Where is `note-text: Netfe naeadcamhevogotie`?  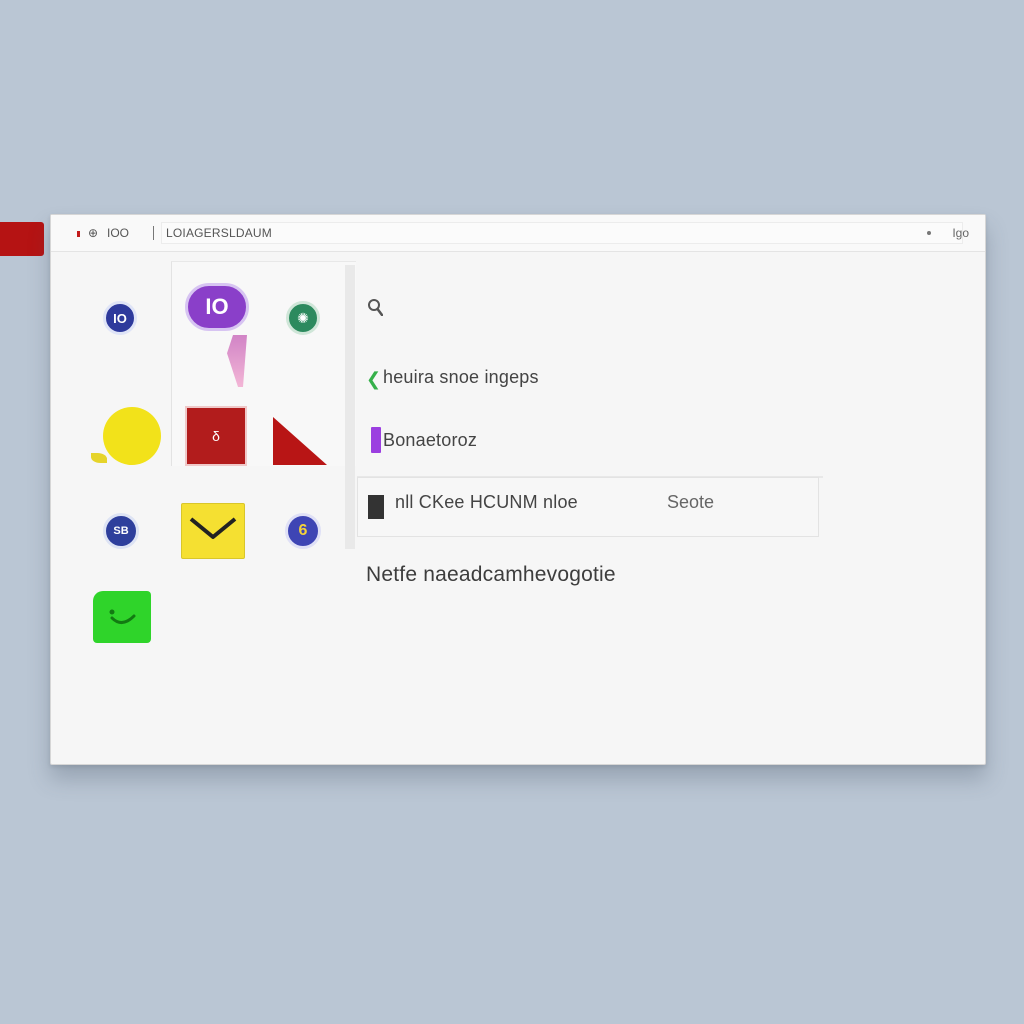 note-text: Netfe naeadcamhevogotie is located at coordinates (491, 574).